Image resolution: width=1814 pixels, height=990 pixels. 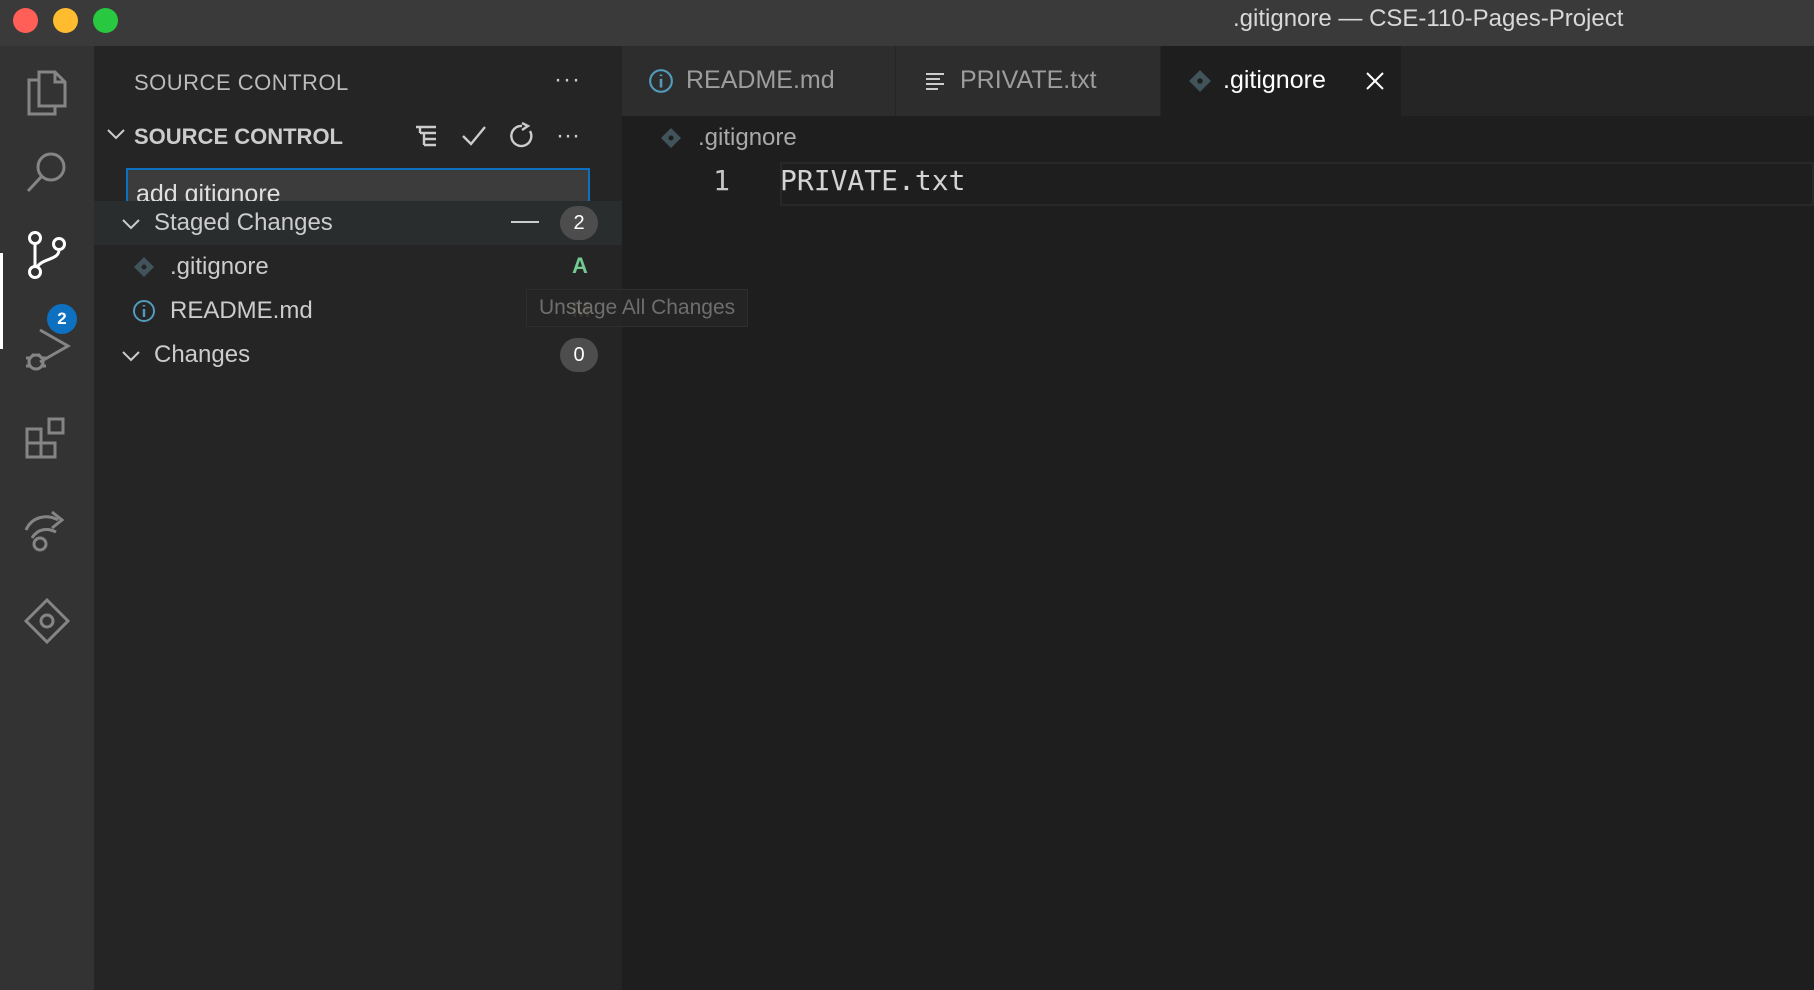 I want to click on editor-tab-bar: README.md PRIVATE.txt .gitignore, so click(x=1218, y=81).